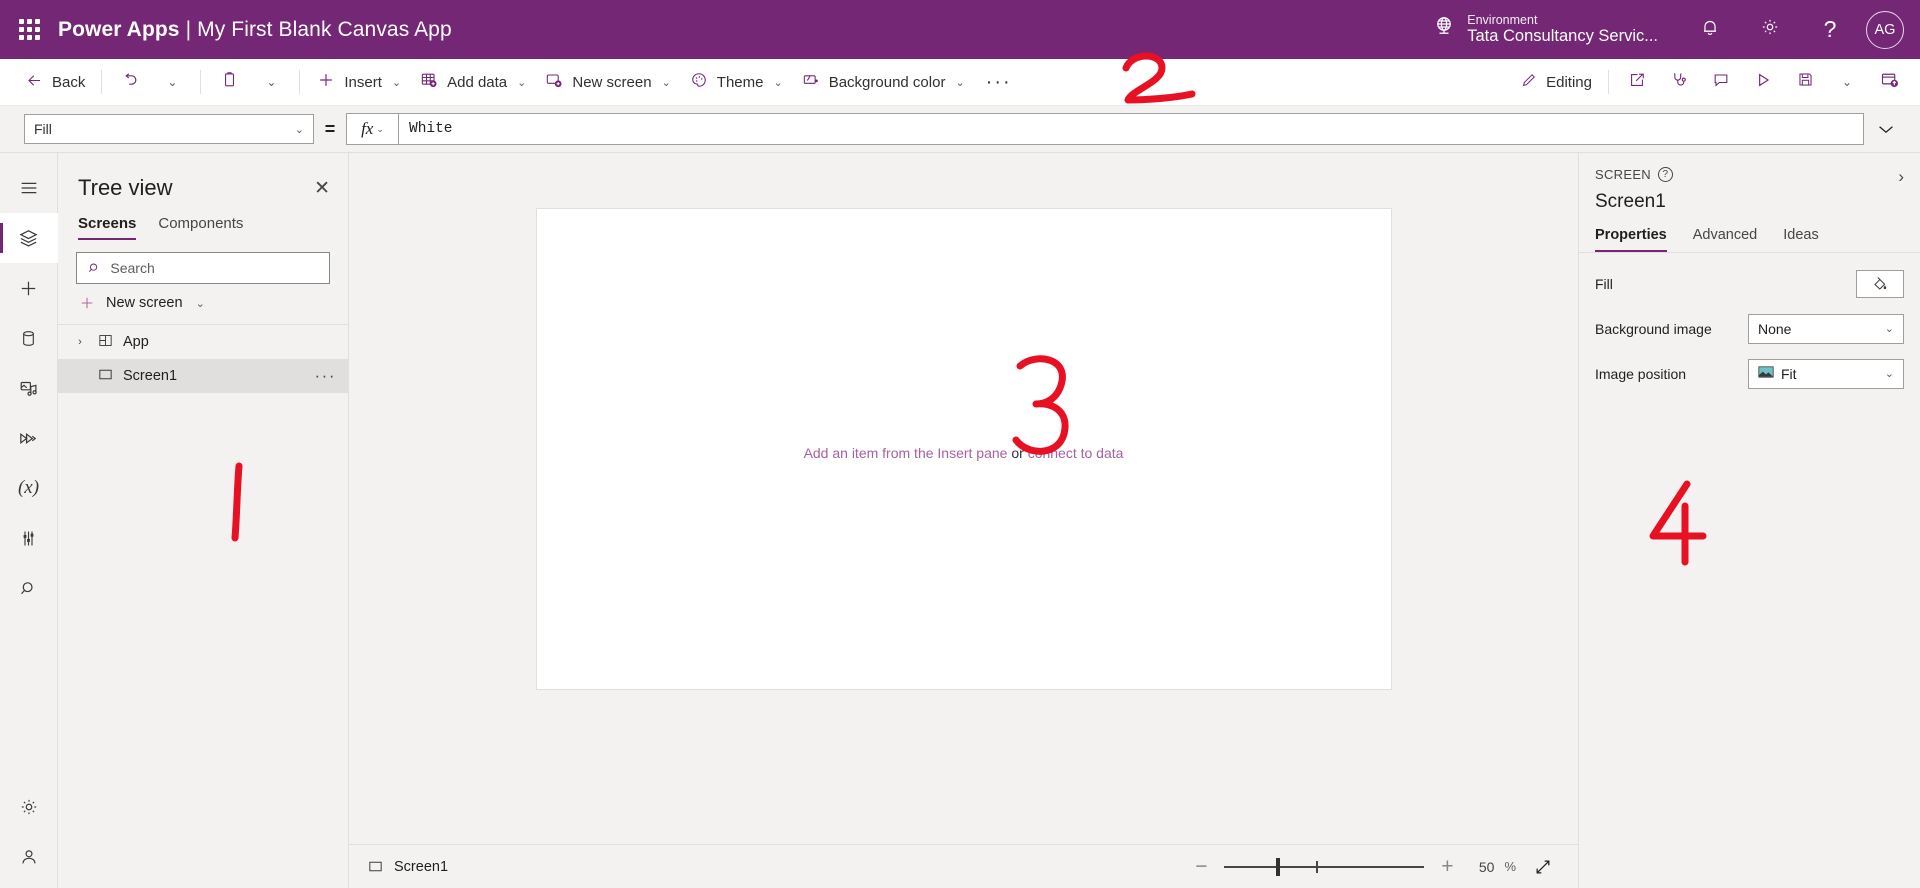 The height and width of the screenshot is (888, 1920). Describe the element at coordinates (740, 82) in the screenshot. I see `theme-label: Theme` at that location.